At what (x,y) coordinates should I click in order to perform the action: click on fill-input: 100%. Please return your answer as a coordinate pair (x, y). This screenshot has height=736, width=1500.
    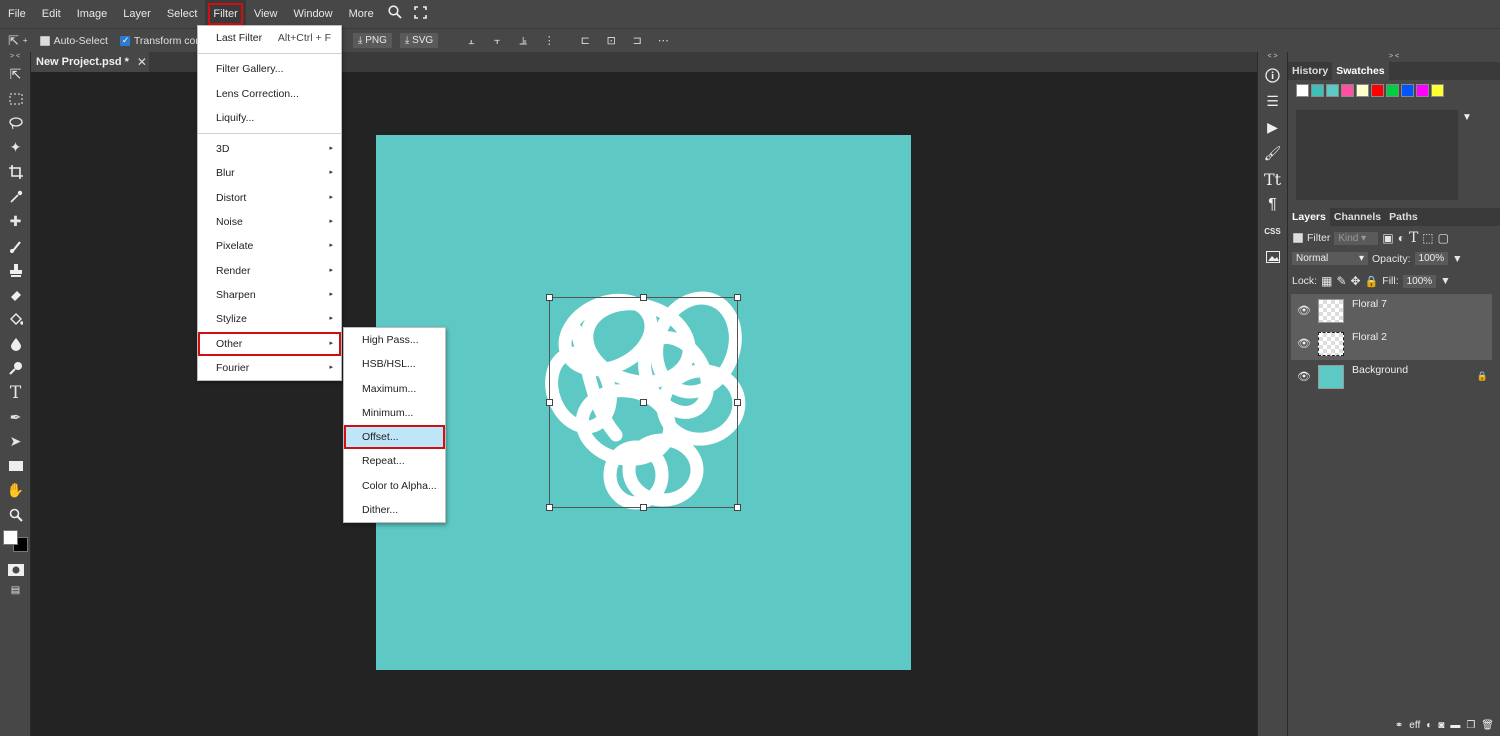
    Looking at the image, I should click on (1419, 281).